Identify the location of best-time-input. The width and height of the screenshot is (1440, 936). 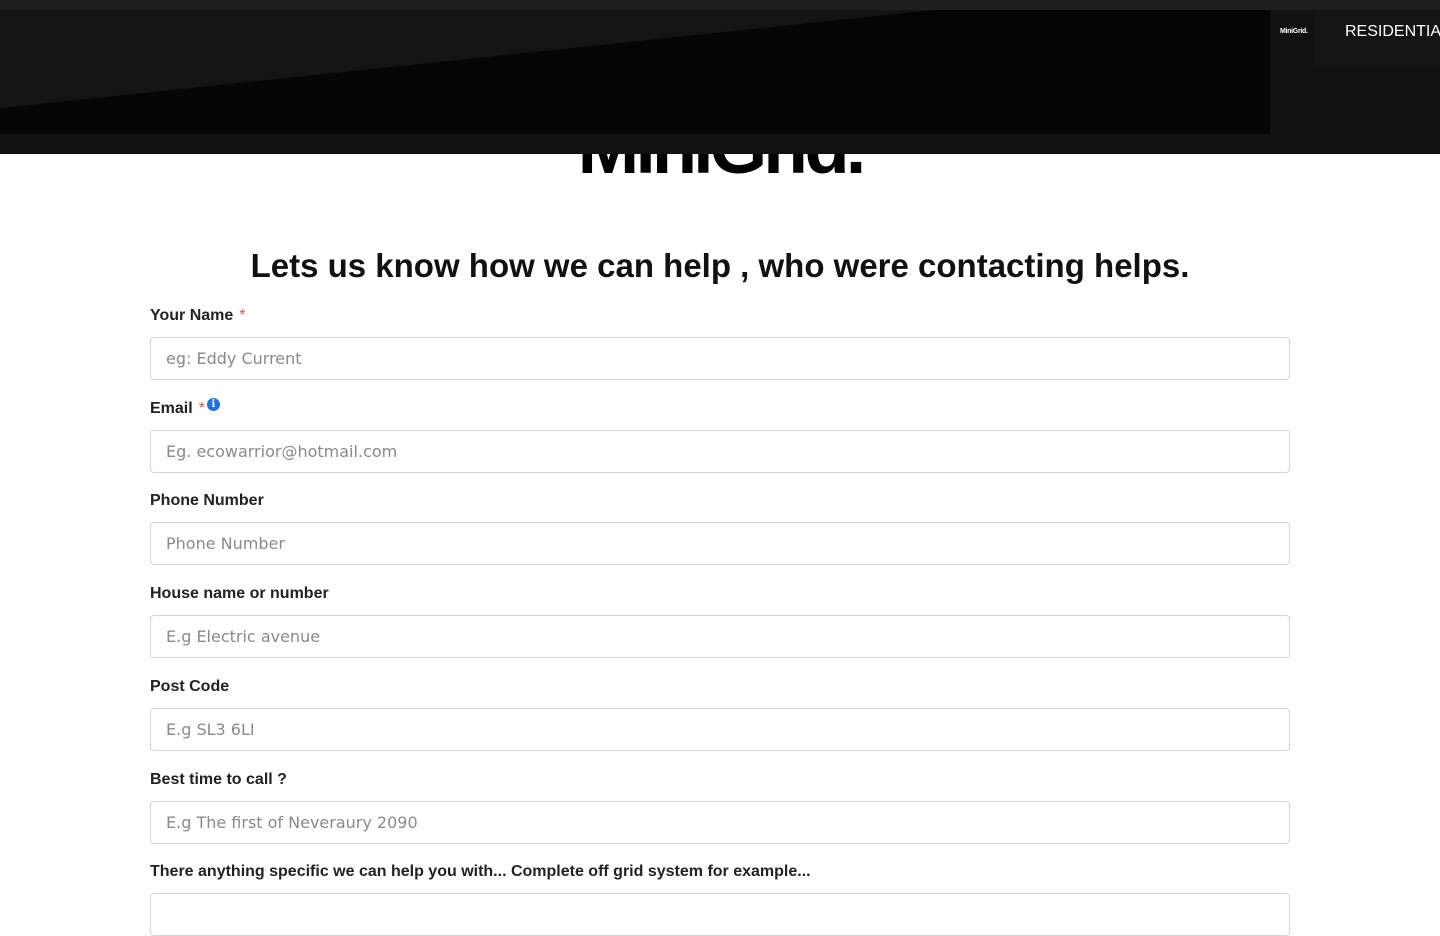
(720, 822).